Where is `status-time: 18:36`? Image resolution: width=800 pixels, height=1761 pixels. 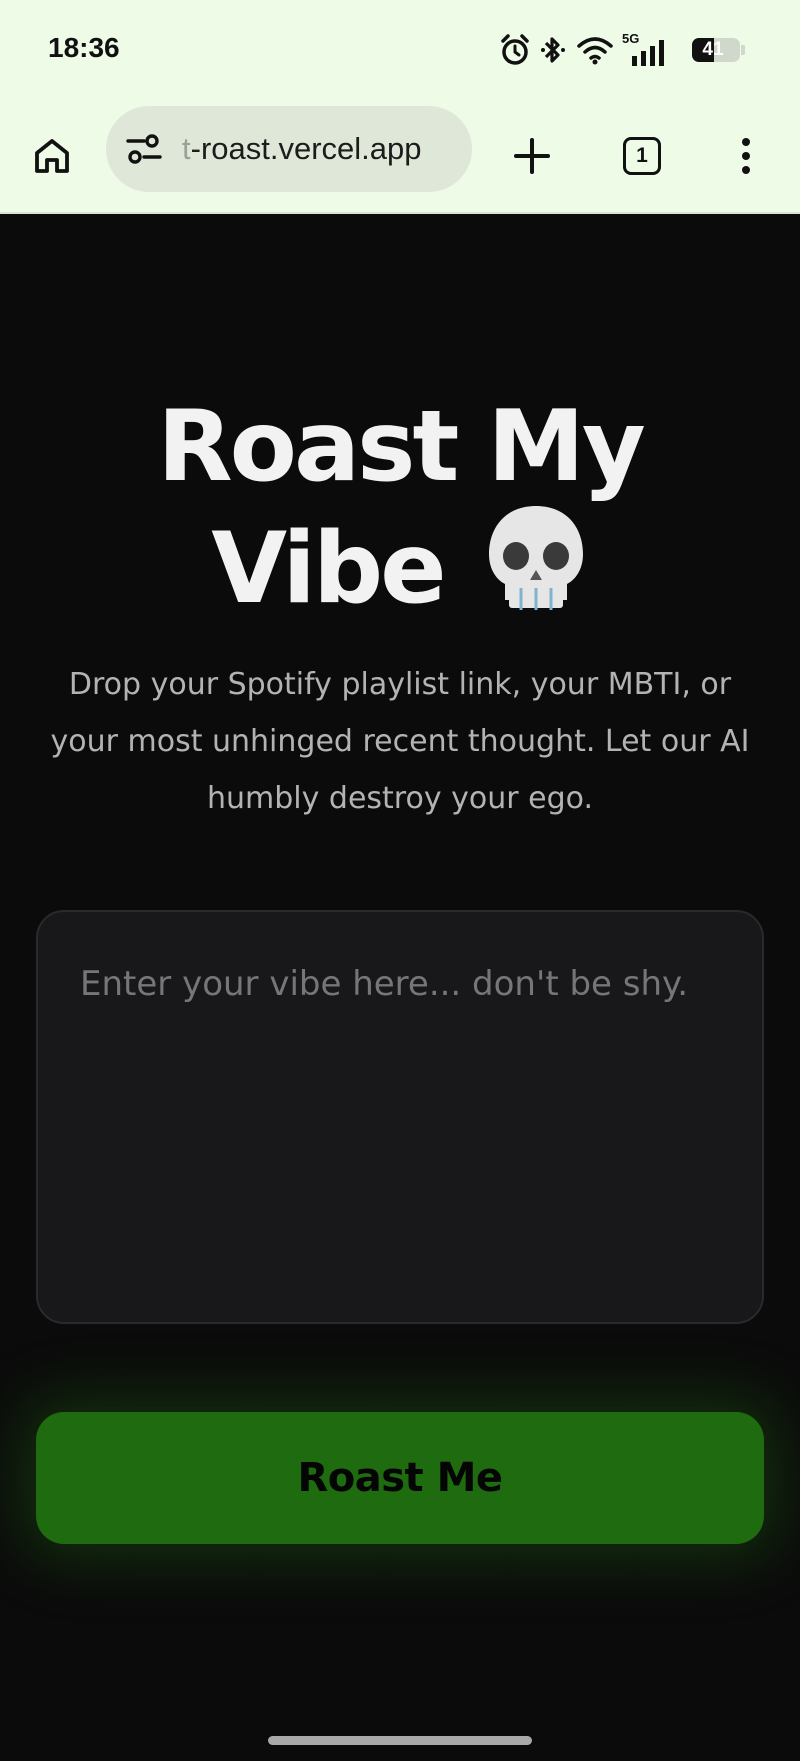
status-time: 18:36 is located at coordinates (84, 47).